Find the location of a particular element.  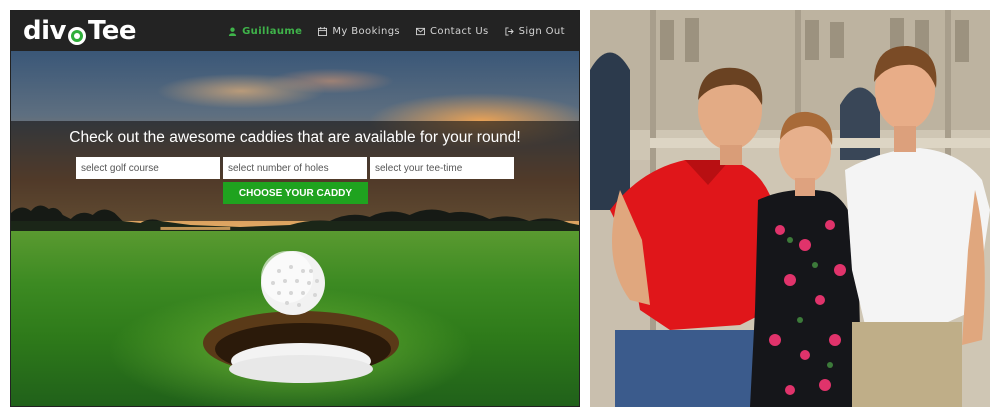

envelope-icon is located at coordinates (421, 31).